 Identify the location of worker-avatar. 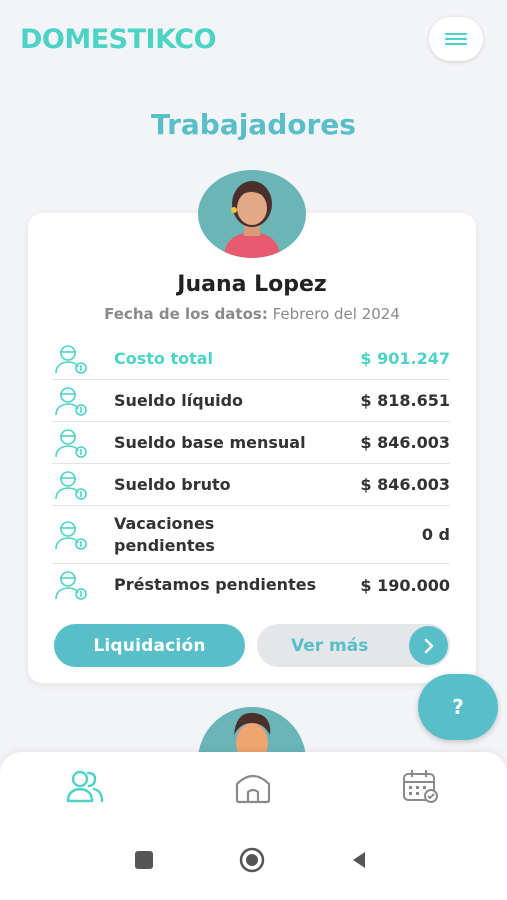
(252, 214).